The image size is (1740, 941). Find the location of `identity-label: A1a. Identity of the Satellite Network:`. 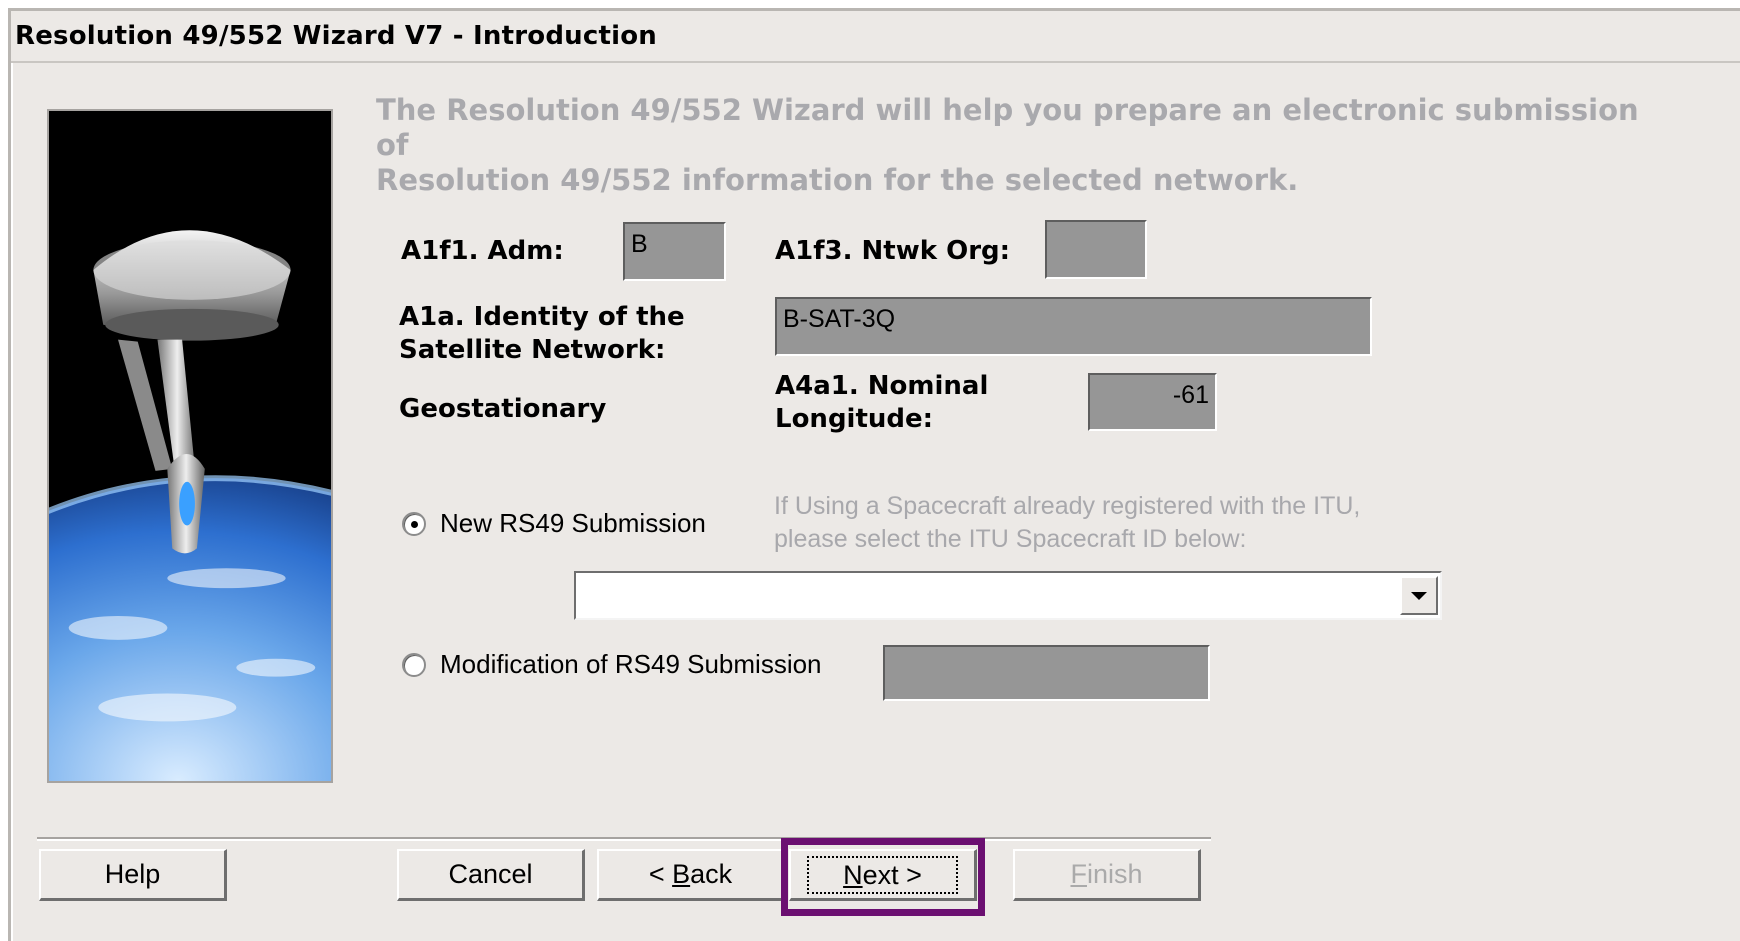

identity-label: A1a. Identity of the Satellite Network: is located at coordinates (542, 334).